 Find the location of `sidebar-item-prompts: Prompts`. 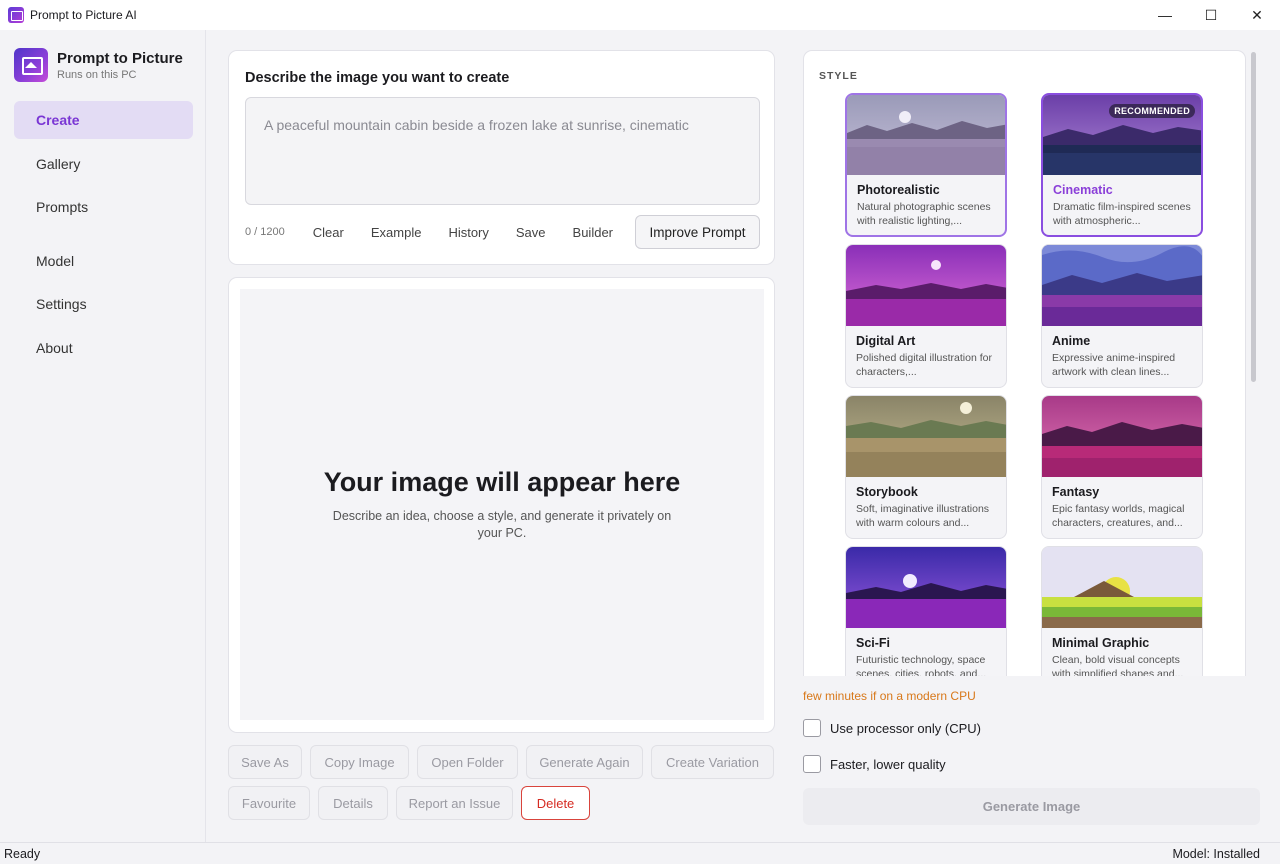

sidebar-item-prompts: Prompts is located at coordinates (103, 207).